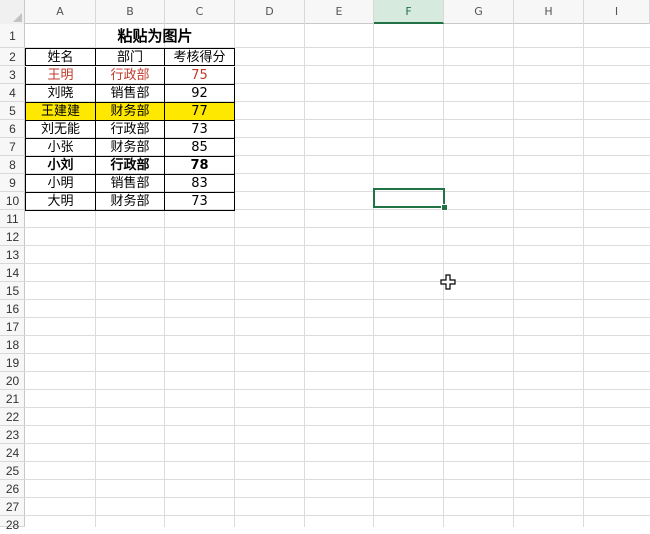  What do you see at coordinates (549, 12) in the screenshot?
I see `column-header-h: H` at bounding box center [549, 12].